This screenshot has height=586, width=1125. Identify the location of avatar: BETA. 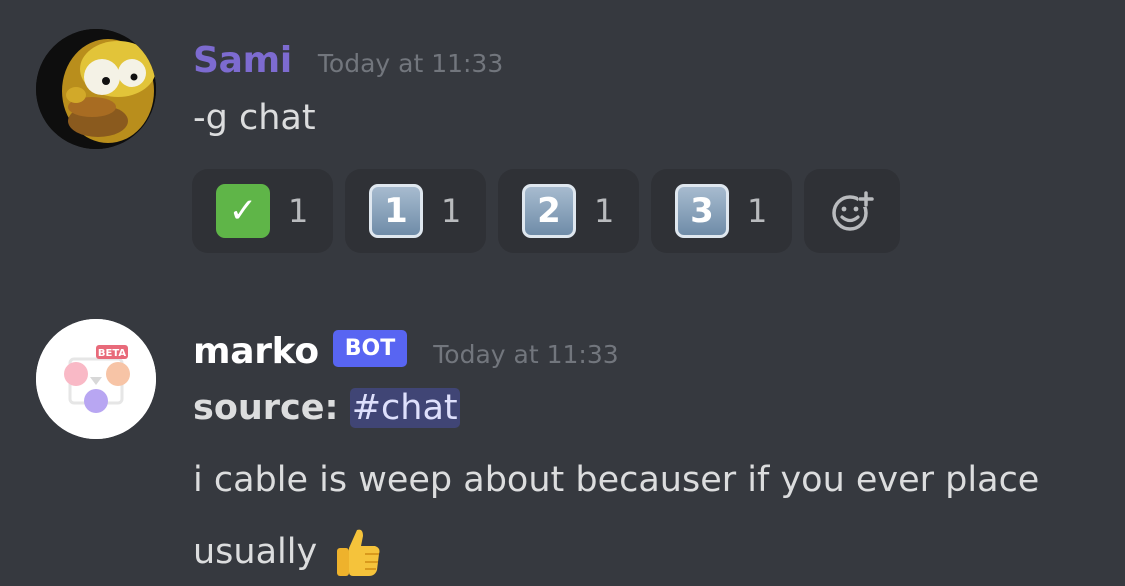
(96, 379).